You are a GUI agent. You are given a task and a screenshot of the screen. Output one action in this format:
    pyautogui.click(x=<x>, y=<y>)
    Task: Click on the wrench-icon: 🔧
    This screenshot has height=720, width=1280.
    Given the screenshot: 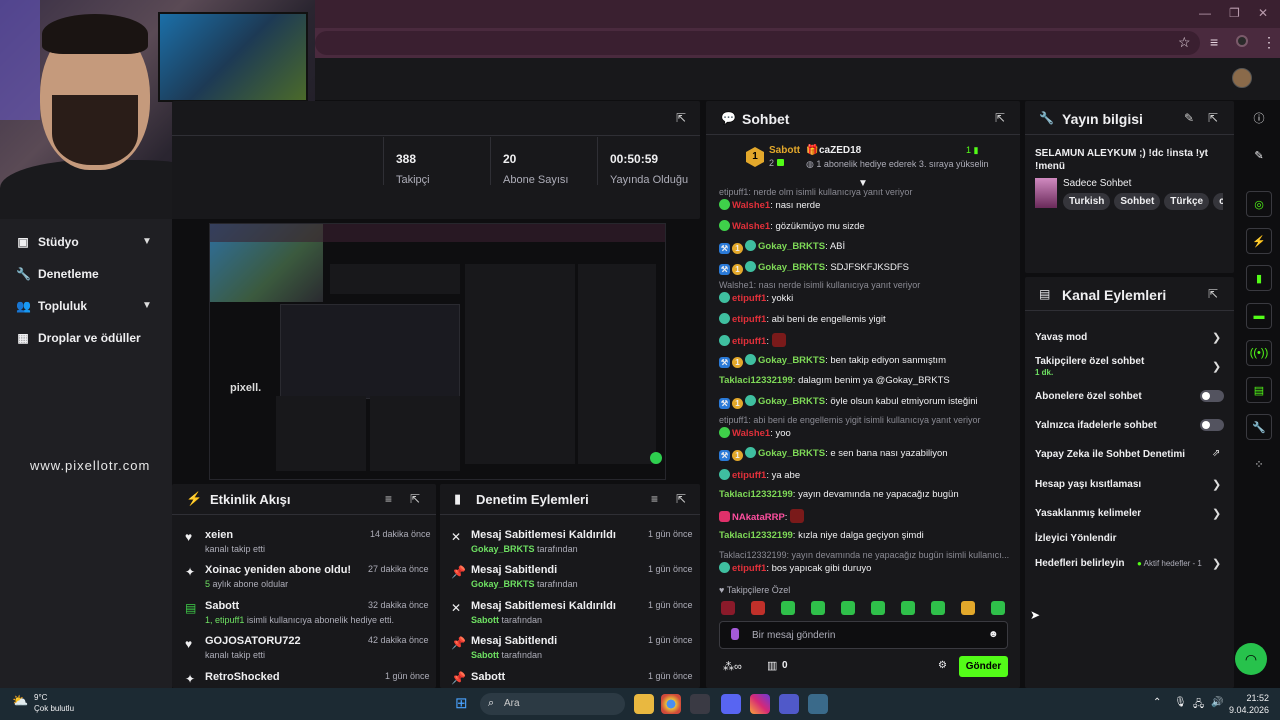 What is the action you would take?
    pyautogui.click(x=1259, y=427)
    